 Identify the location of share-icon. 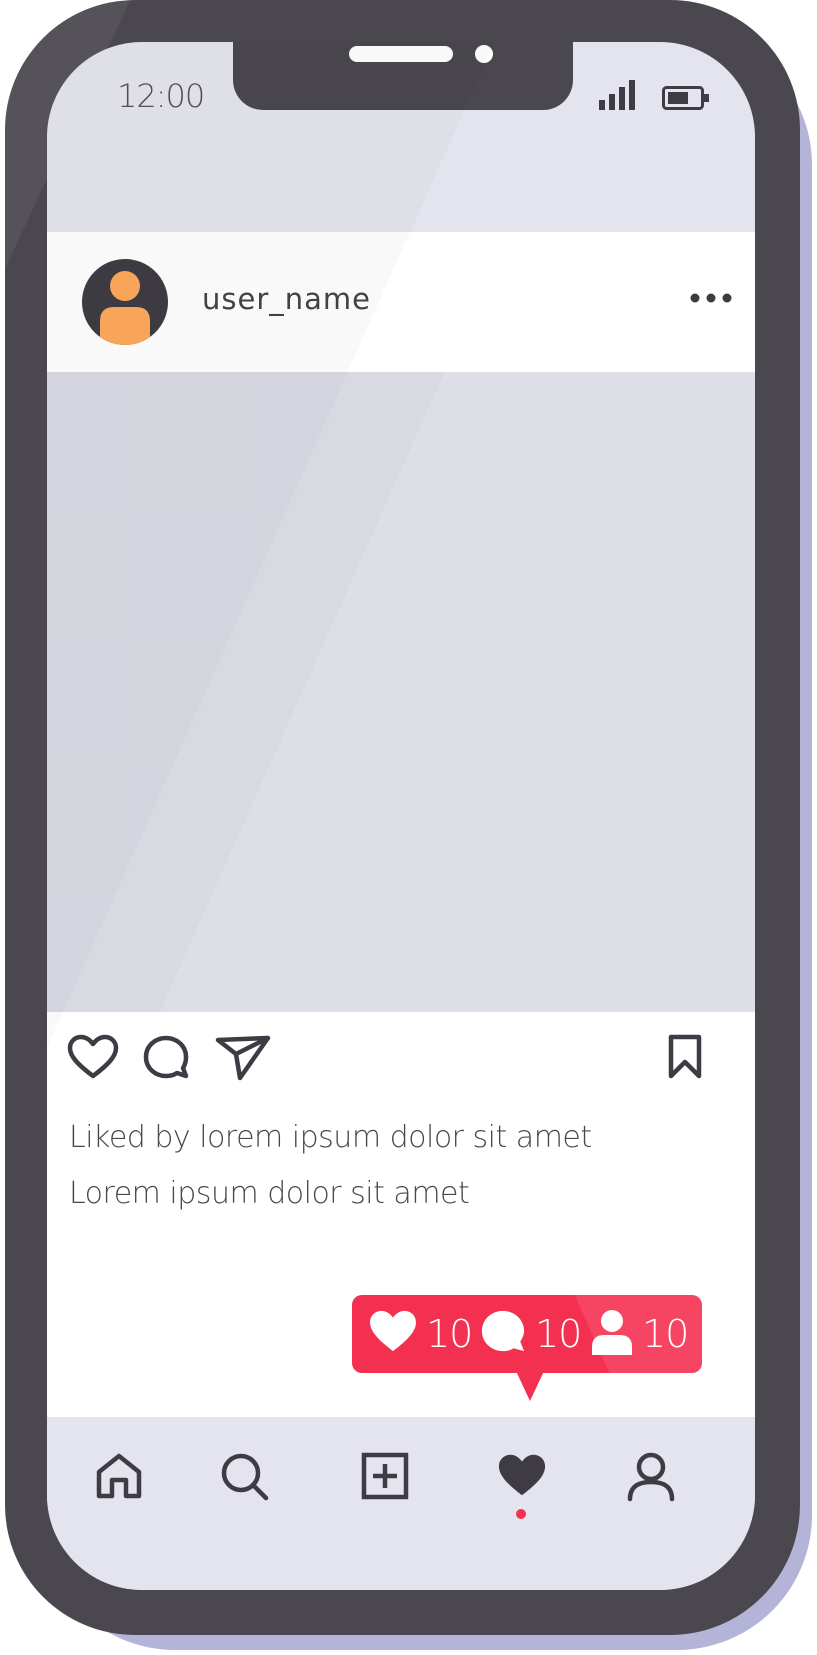
(243, 1058).